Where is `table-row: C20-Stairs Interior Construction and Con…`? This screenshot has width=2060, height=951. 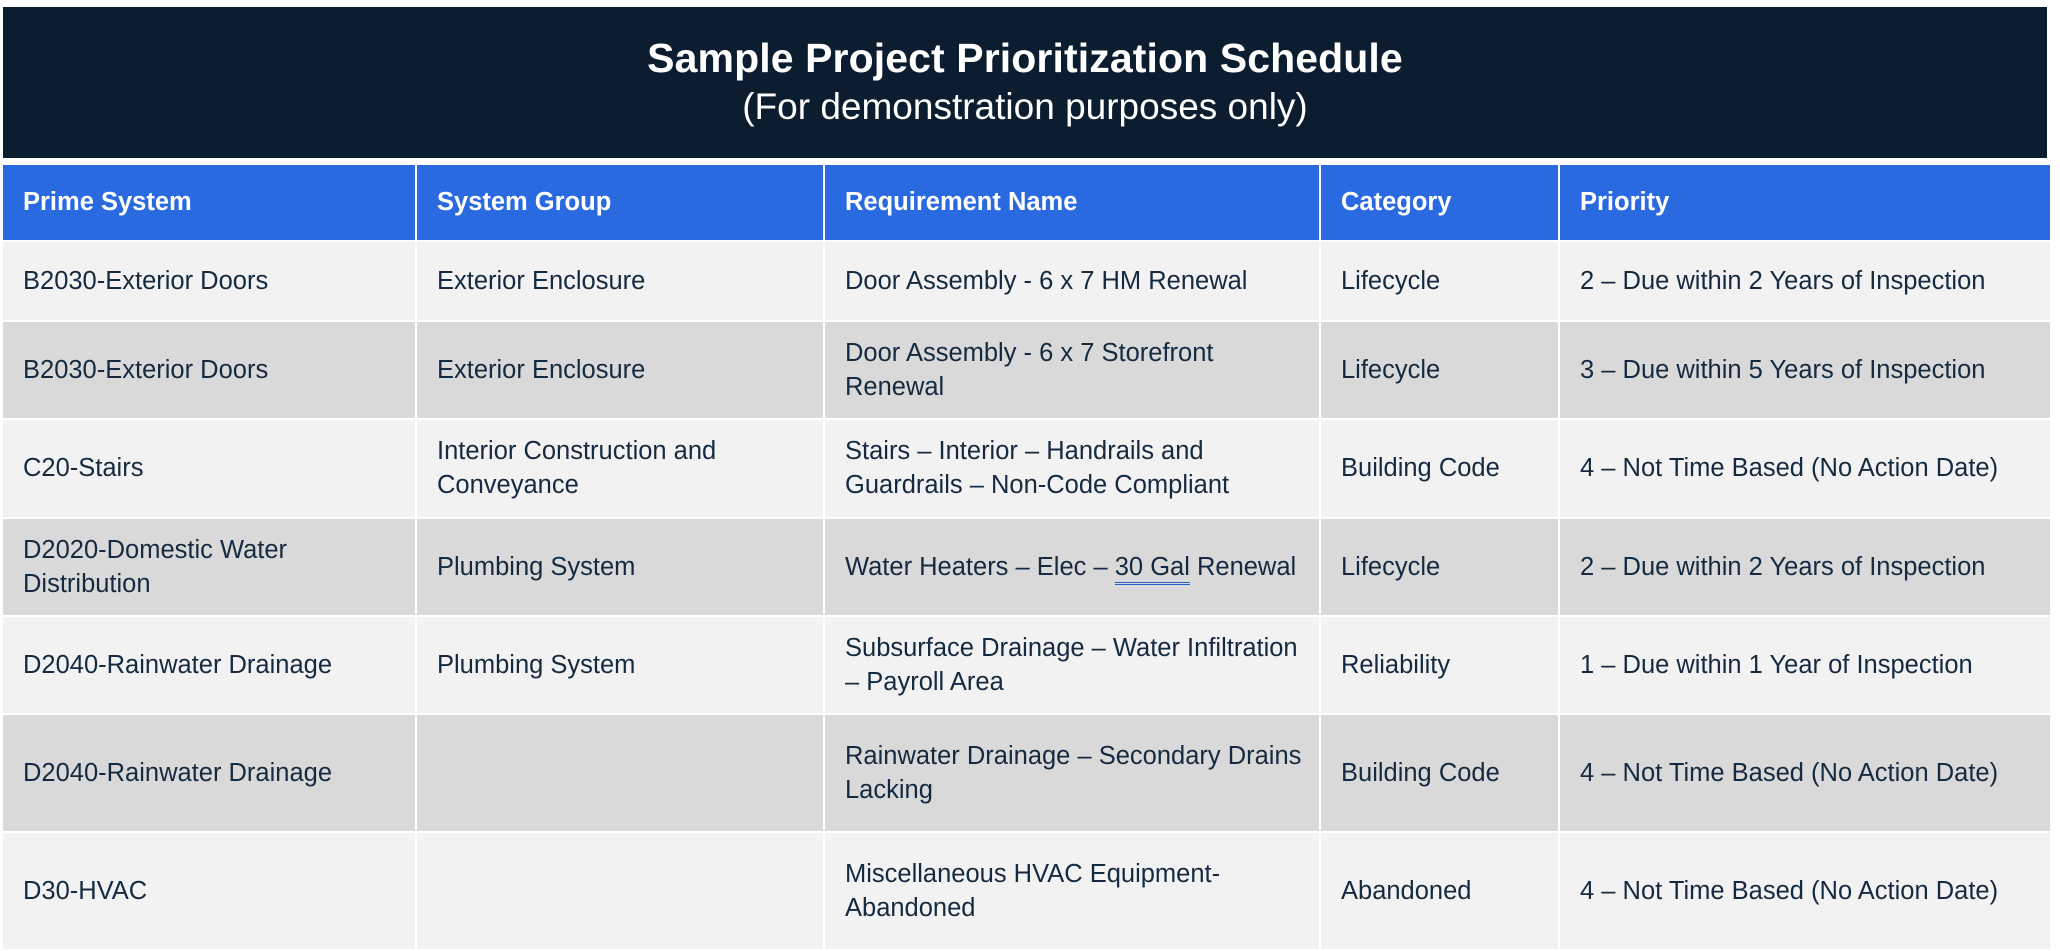 table-row: C20-Stairs Interior Construction and Con… is located at coordinates (1026, 468).